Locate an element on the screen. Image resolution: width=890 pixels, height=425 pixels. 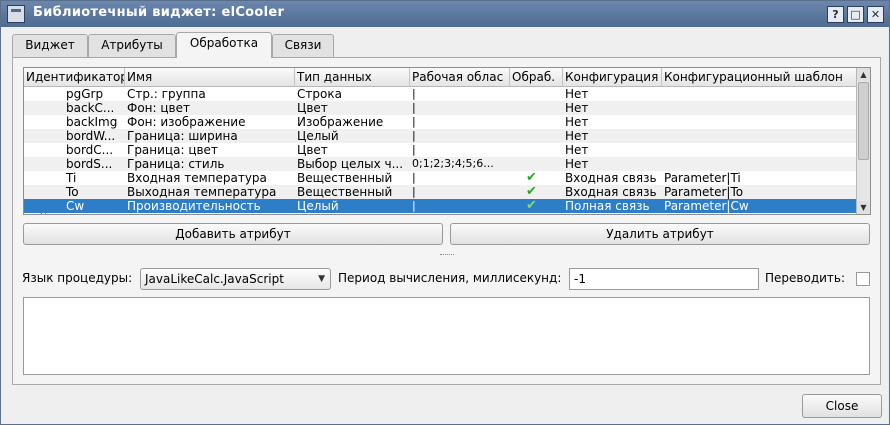
column-header-template: Конфигурационный шаблон is located at coordinates (759, 77).